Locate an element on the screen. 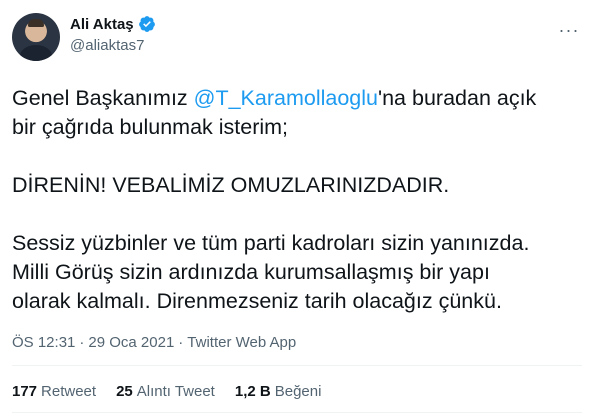  more-options-button: ··· is located at coordinates (569, 30).